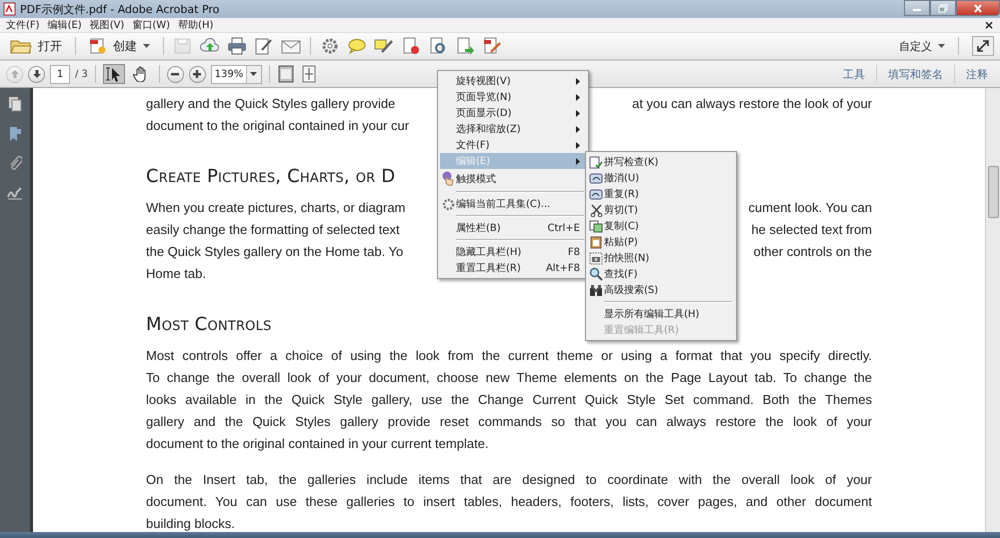  Describe the element at coordinates (513, 113) in the screenshot. I see `menu-item: 页面显示(D)` at that location.